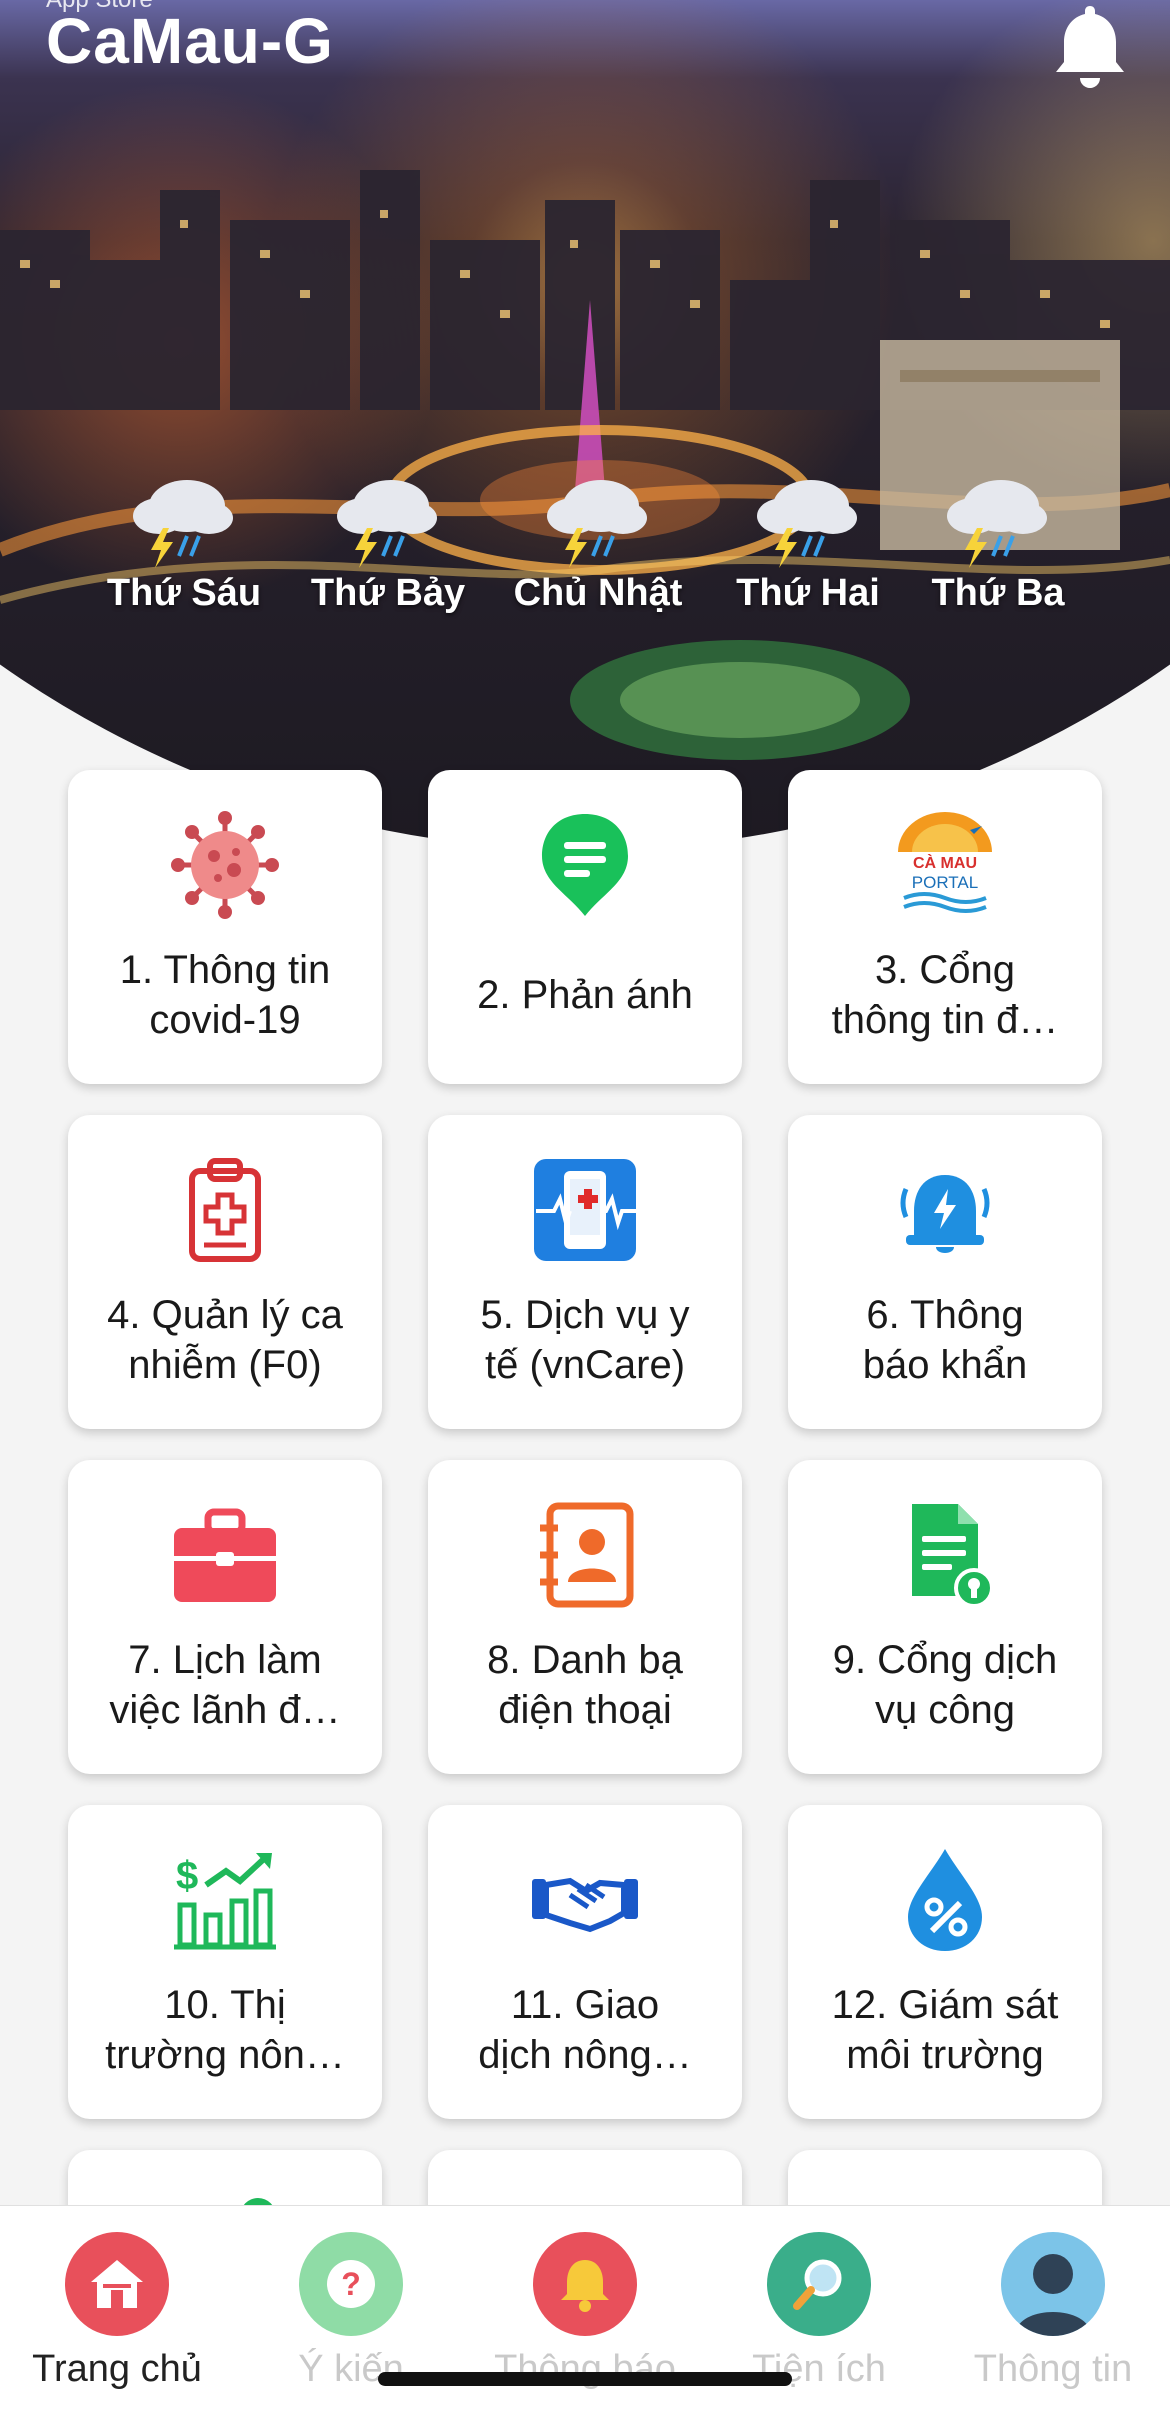  What do you see at coordinates (1090, 45) in the screenshot?
I see `notification-bell-icon` at bounding box center [1090, 45].